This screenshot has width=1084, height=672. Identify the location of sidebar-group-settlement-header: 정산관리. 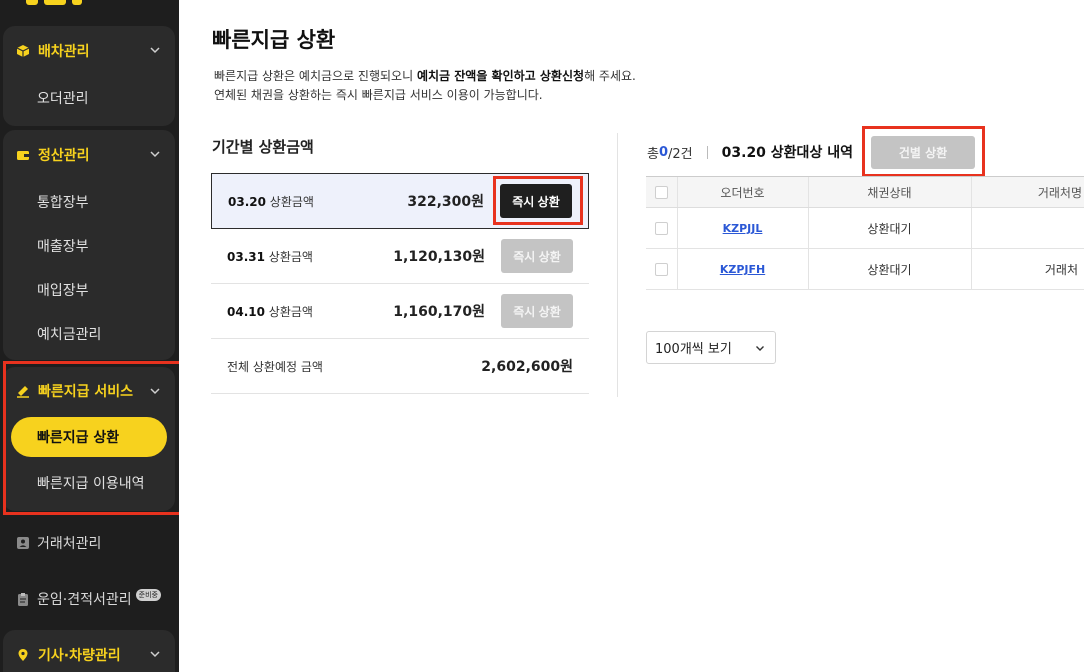
(89, 155).